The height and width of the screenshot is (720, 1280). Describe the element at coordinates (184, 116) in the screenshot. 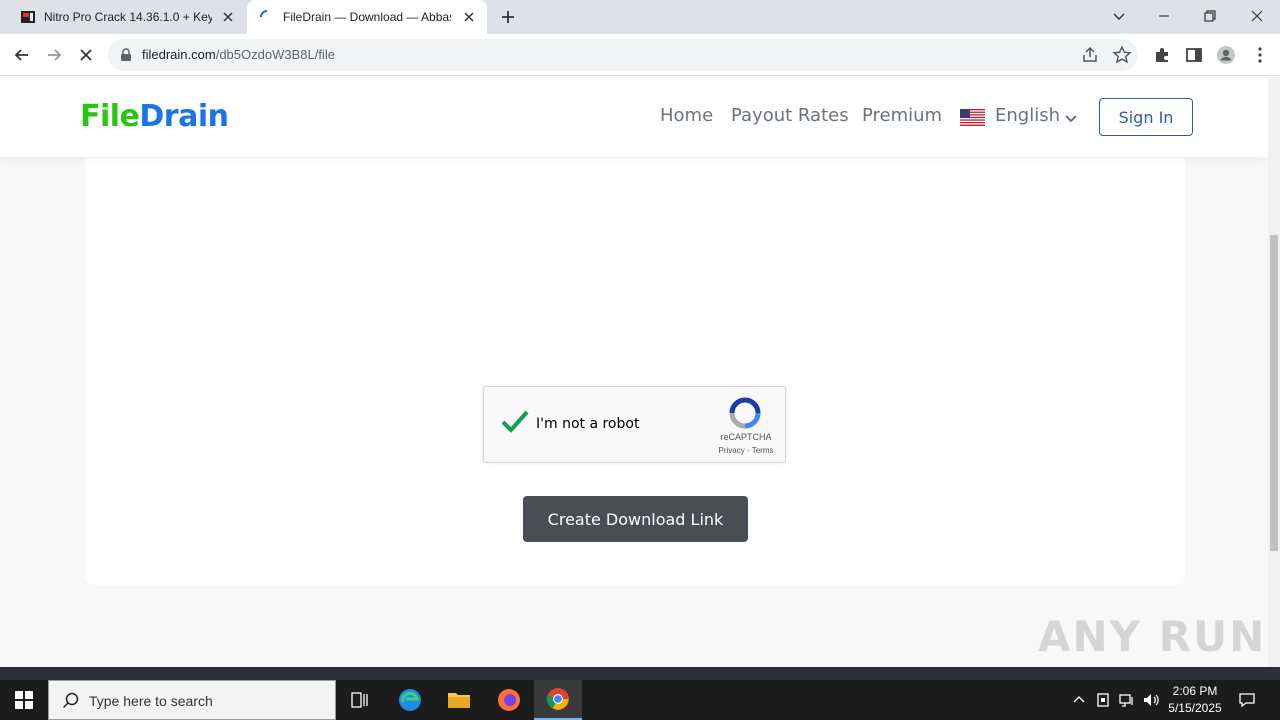

I see `logo-text-drain: Drain` at that location.